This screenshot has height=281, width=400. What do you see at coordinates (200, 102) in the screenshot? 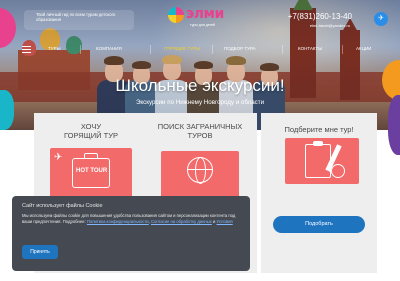
I see `hero-subtitle: Экскурсии по Нижнему Новгороду и области` at bounding box center [200, 102].